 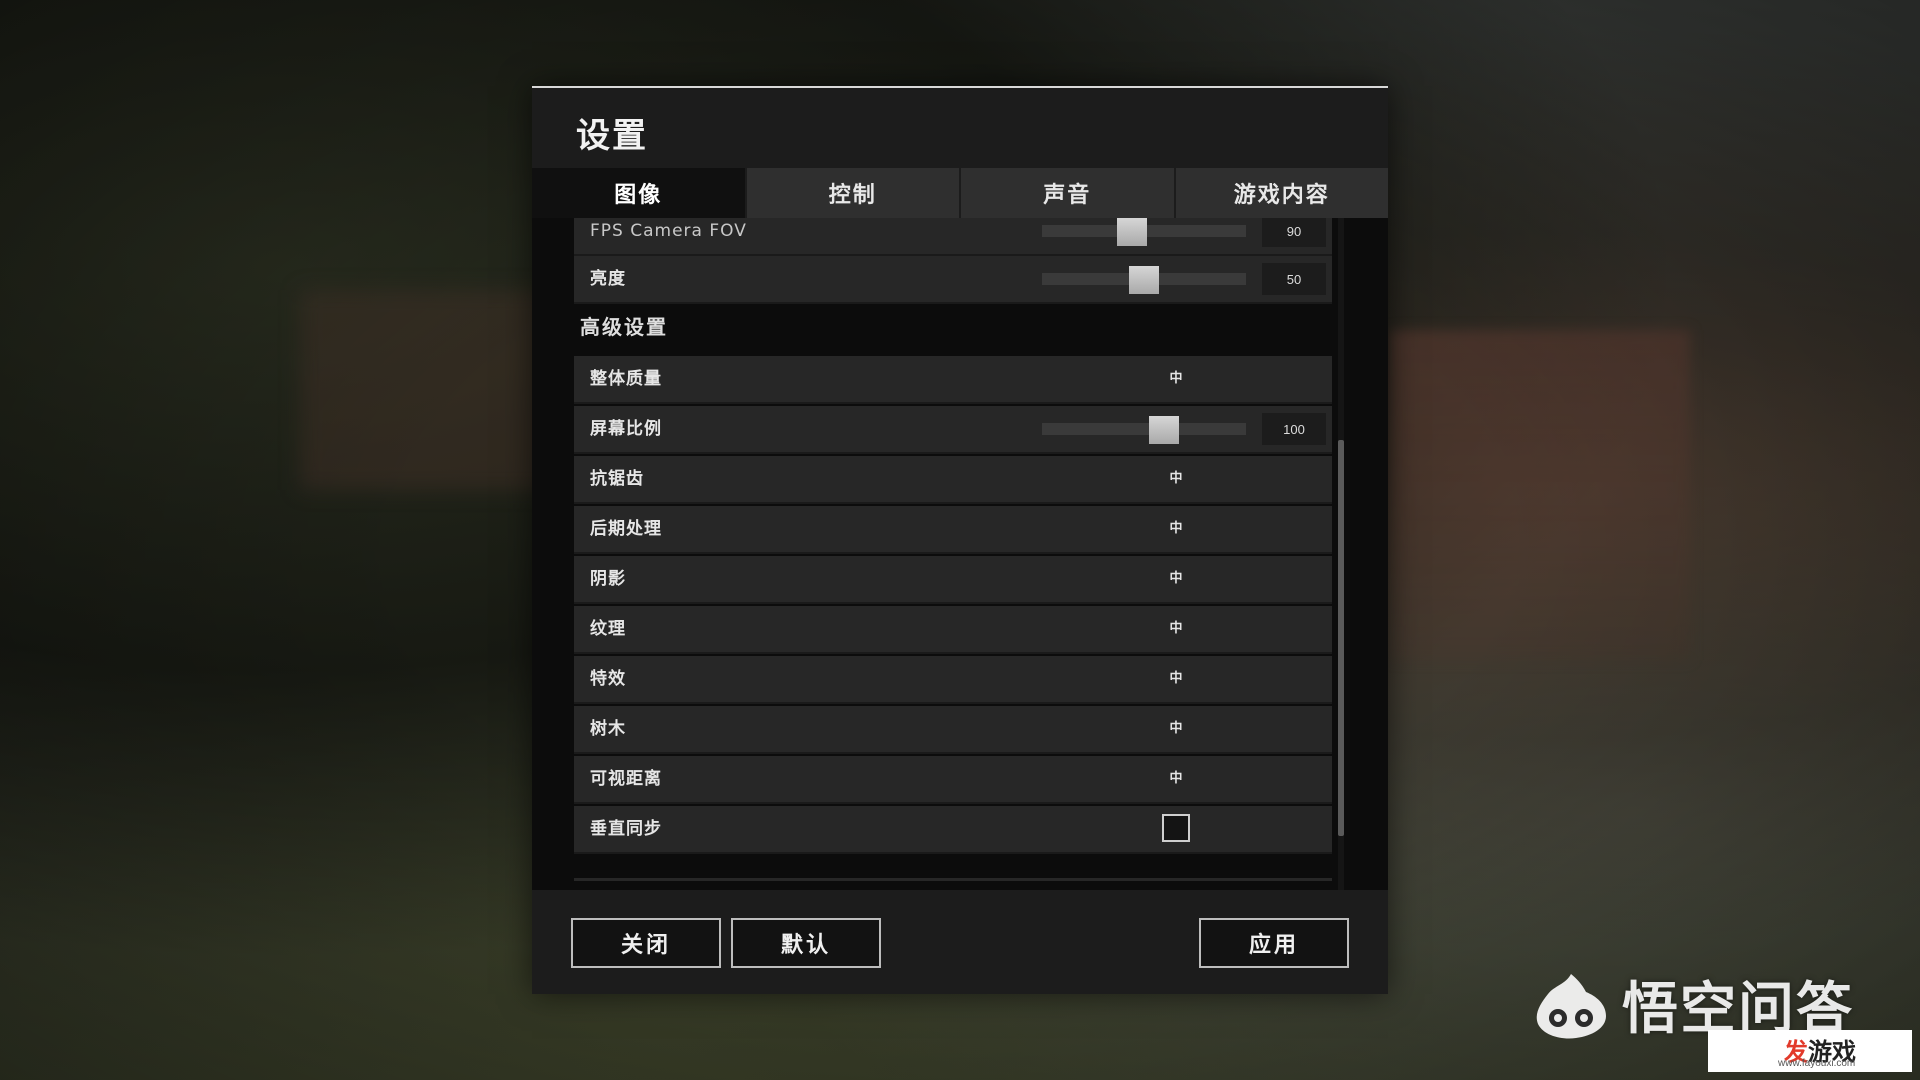 What do you see at coordinates (1294, 429) in the screenshot?
I see `screen-scale-value: 100` at bounding box center [1294, 429].